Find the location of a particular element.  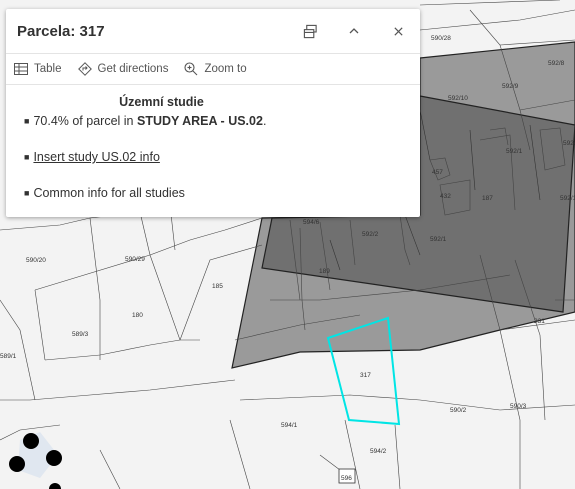

parcel-label: 590/3 is located at coordinates (518, 406).